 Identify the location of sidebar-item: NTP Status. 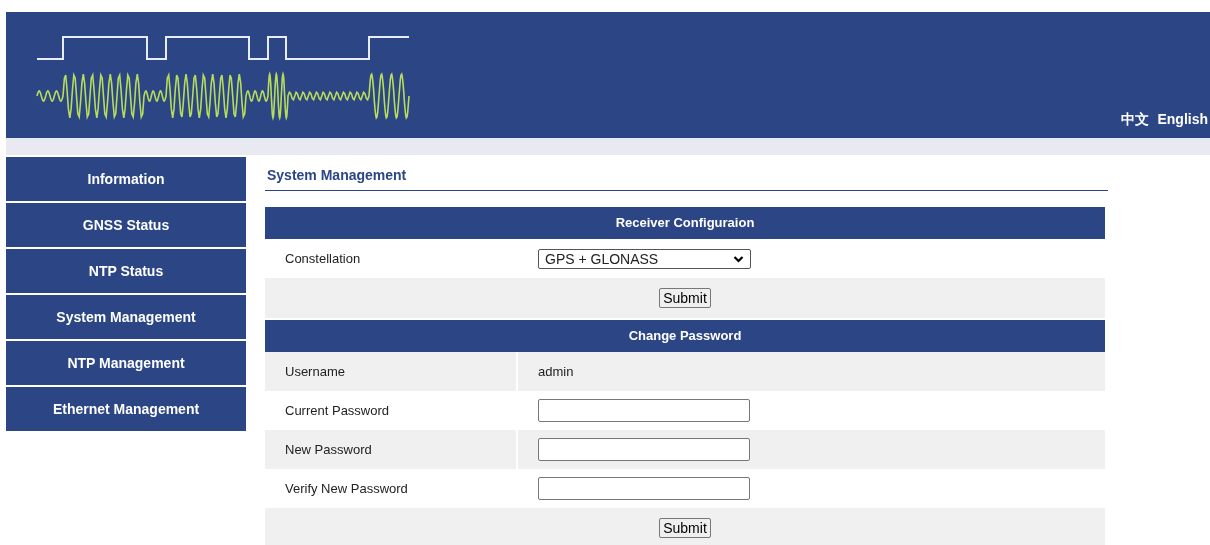
(126, 271).